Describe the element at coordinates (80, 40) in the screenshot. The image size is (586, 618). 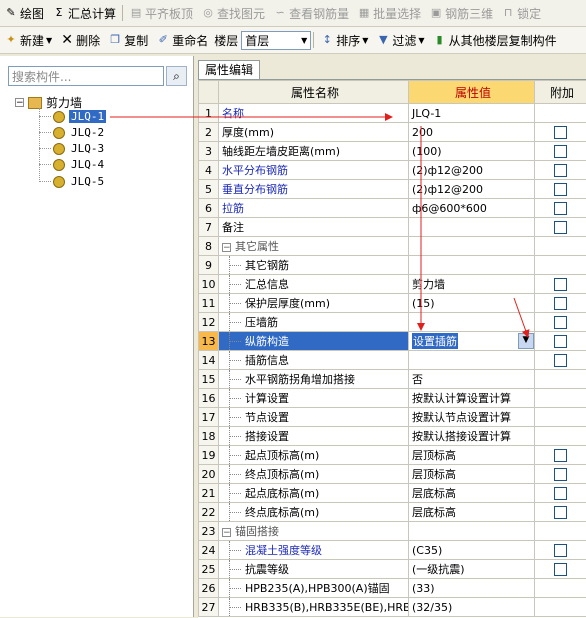
I see `delete-button: ✕删除` at that location.